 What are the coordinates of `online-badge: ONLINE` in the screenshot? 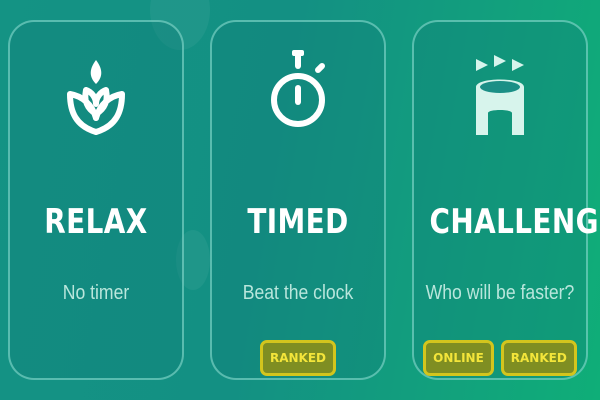 It's located at (458, 358).